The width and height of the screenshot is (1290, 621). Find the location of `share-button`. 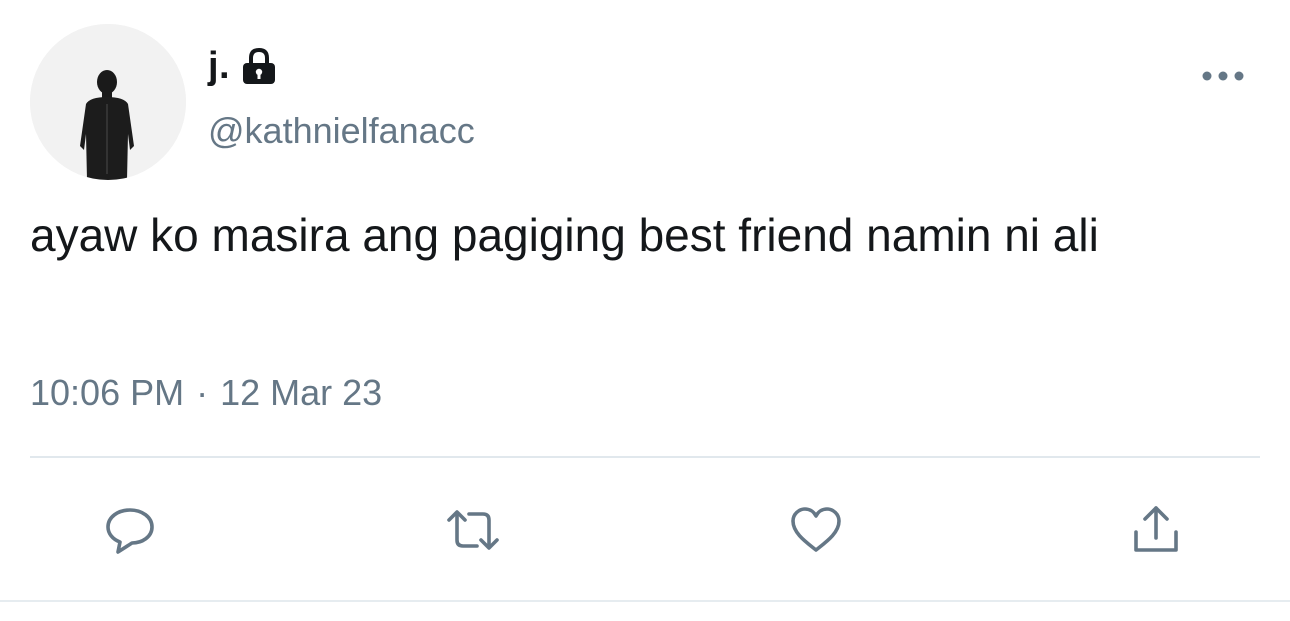

share-button is located at coordinates (1156, 530).